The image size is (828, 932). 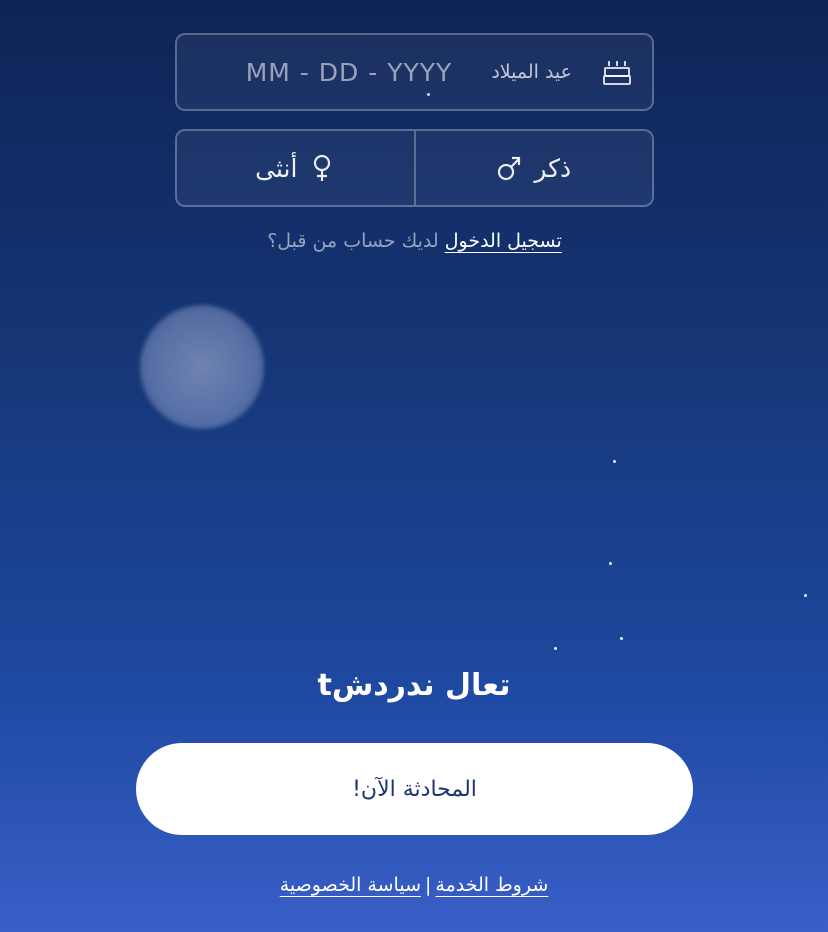 What do you see at coordinates (349, 72) in the screenshot?
I see `birthday-date-input` at bounding box center [349, 72].